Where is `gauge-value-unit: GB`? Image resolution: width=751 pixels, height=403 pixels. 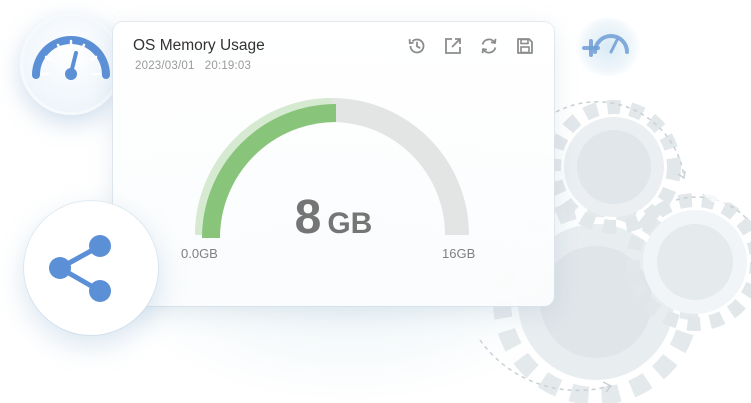
gauge-value-unit: GB is located at coordinates (350, 223).